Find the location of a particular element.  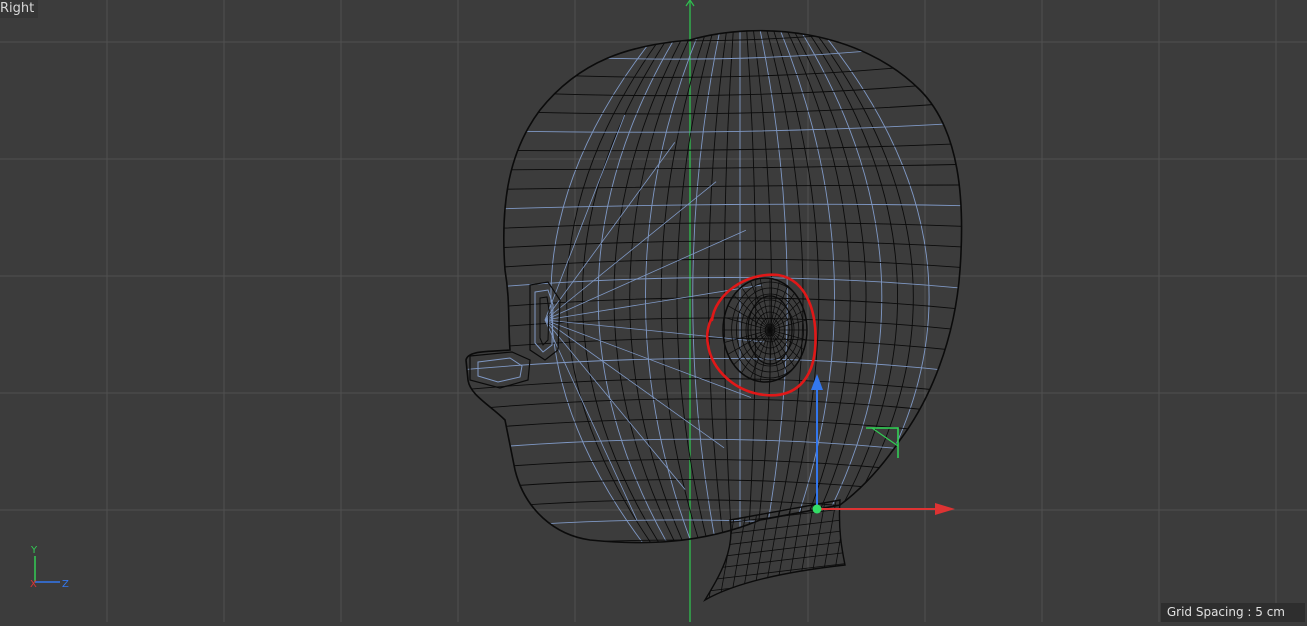

gizmo-x-label: X is located at coordinates (33, 584).